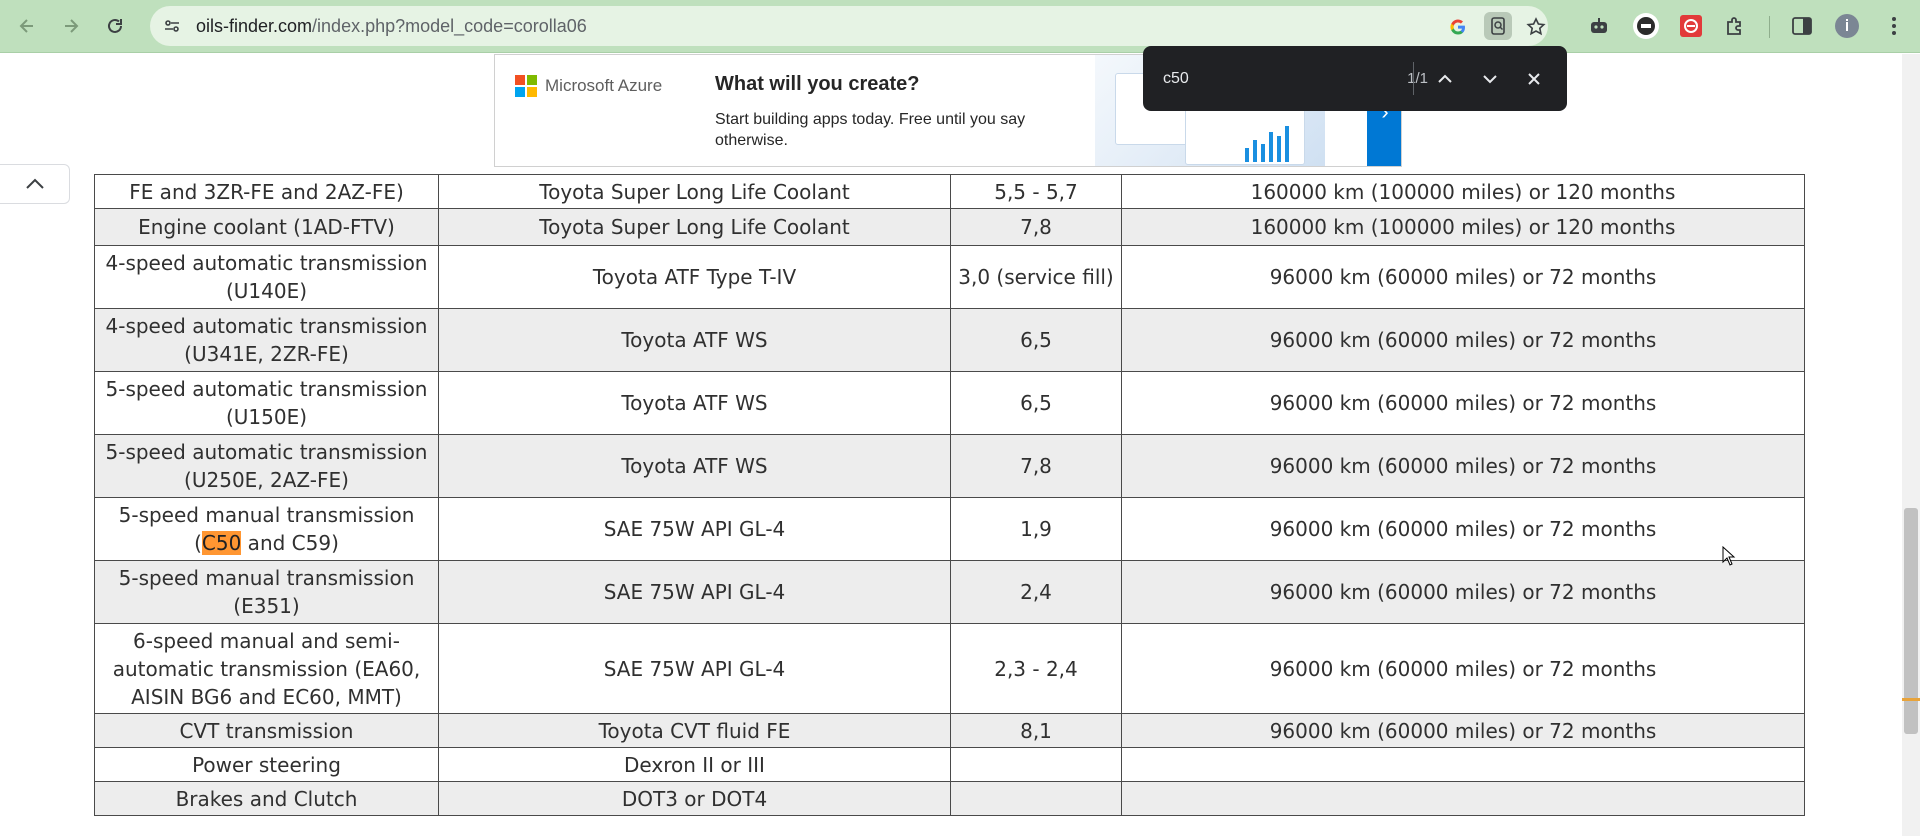 Image resolution: width=1920 pixels, height=836 pixels. Describe the element at coordinates (1036, 191) in the screenshot. I see `cell-capacity: 5,5 - 5,7` at that location.